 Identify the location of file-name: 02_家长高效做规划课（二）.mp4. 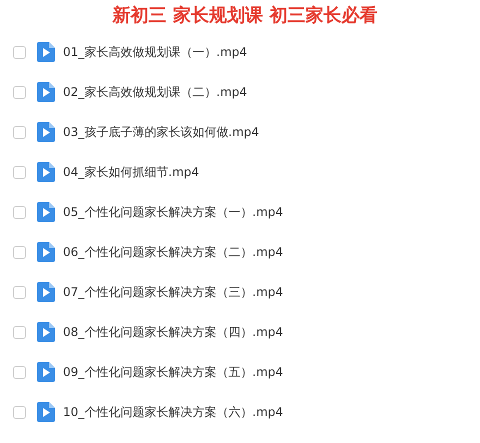
(155, 92).